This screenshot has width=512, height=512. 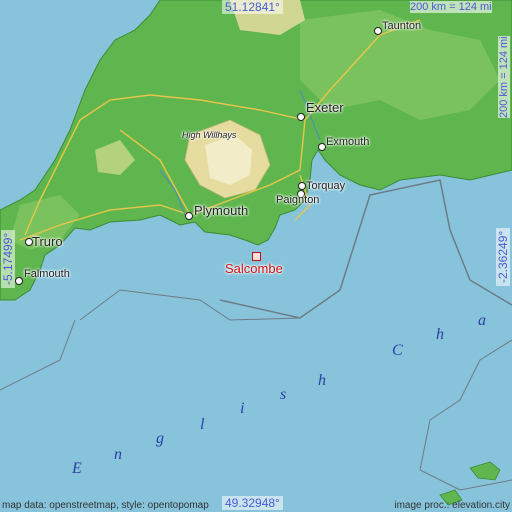 I want to click on place-falmouth: Falmouth, so click(x=47, y=274).